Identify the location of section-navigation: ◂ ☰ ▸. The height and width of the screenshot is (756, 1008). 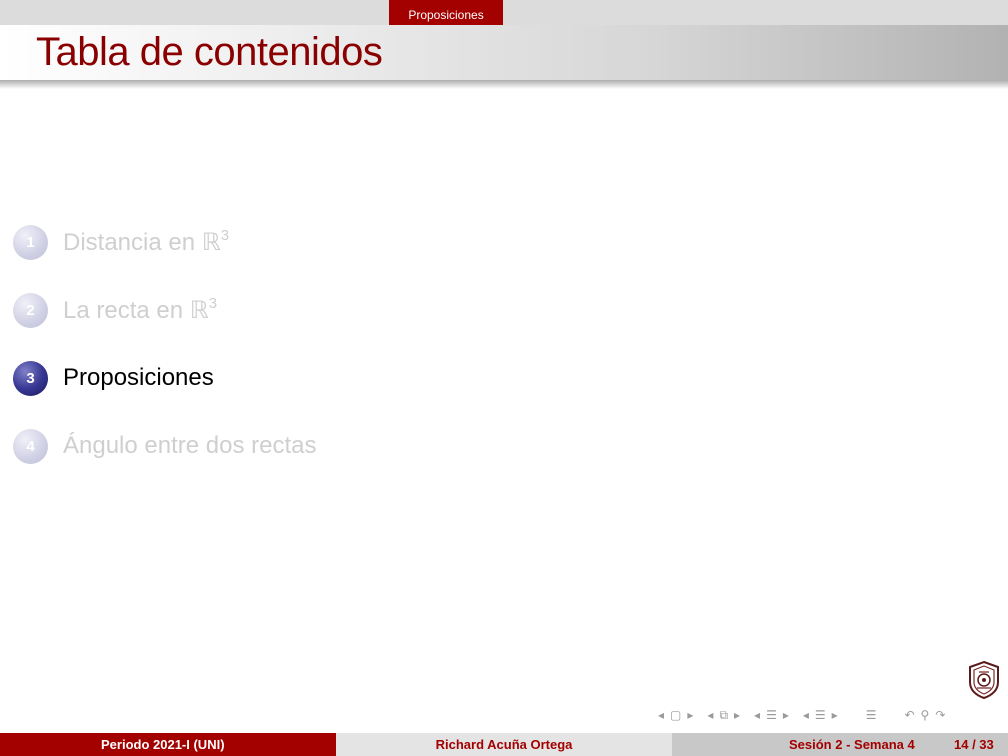
(771, 715).